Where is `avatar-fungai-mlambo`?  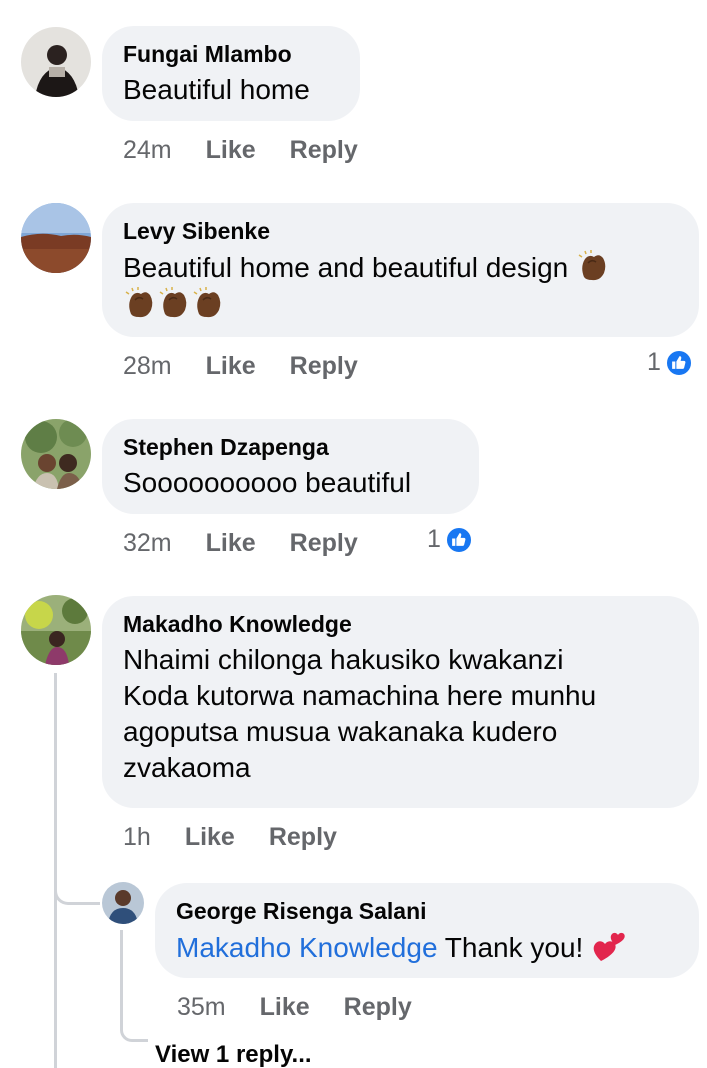
avatar-fungai-mlambo is located at coordinates (56, 62).